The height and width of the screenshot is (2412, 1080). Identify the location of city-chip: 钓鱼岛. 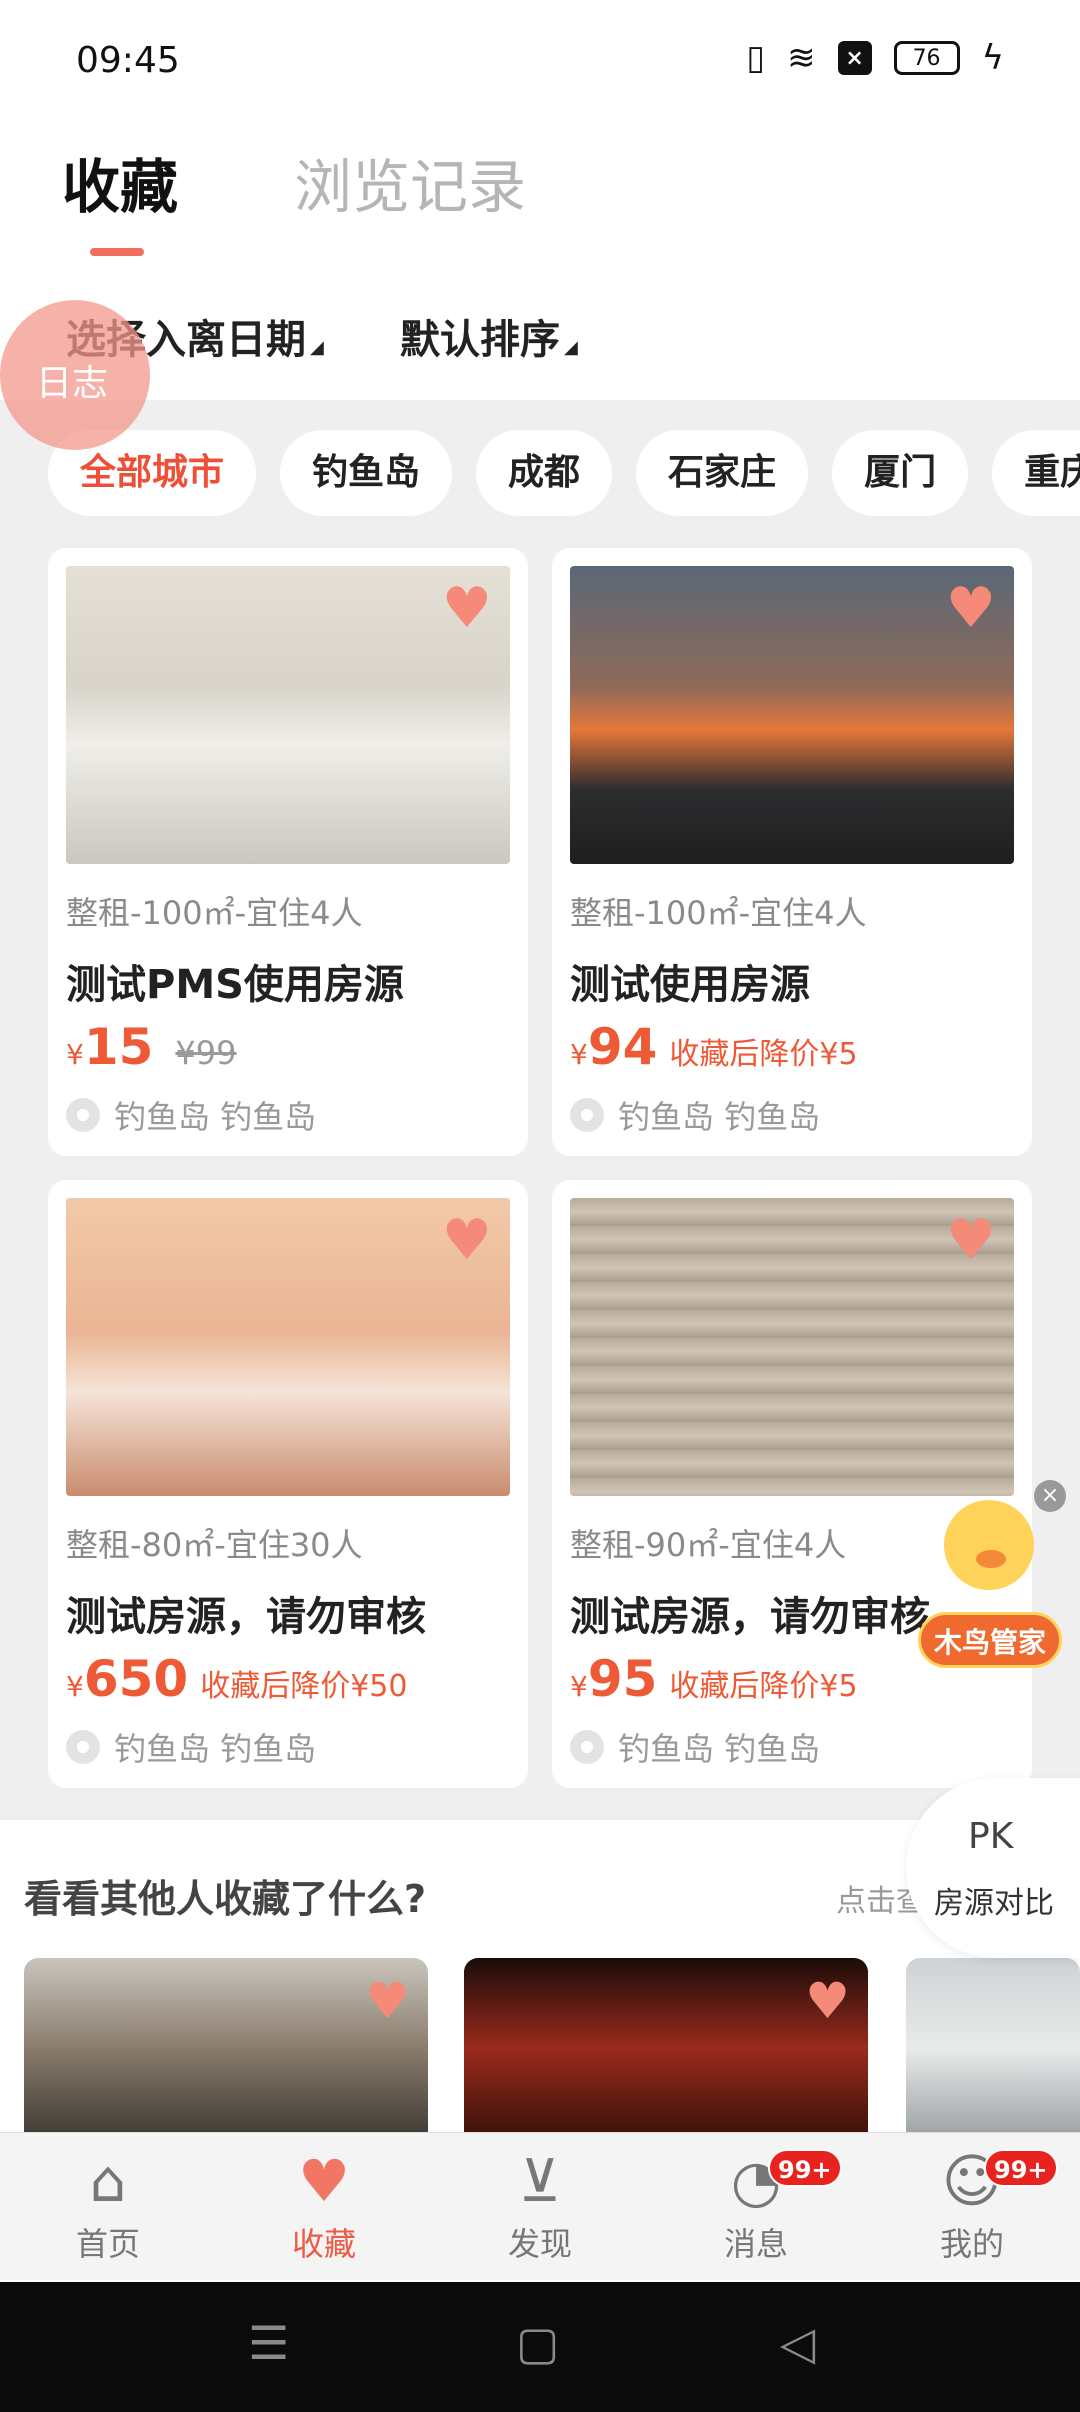
(366, 473).